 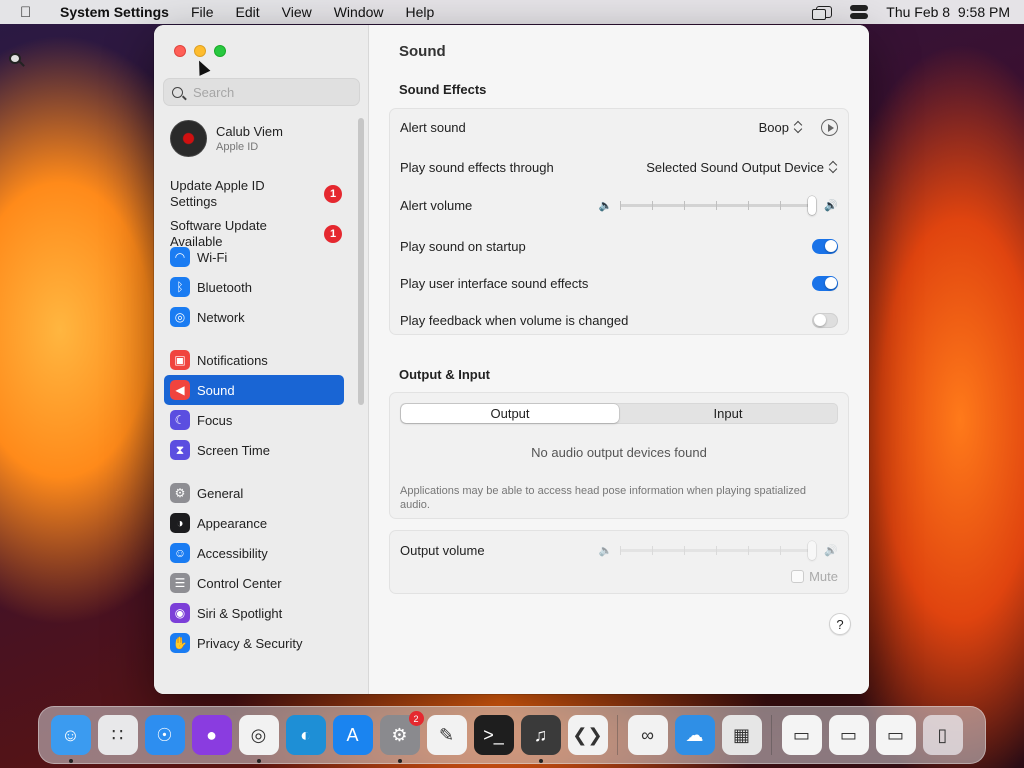 What do you see at coordinates (254, 360) in the screenshot?
I see `sidebar-item-notifications: ▣ Notifications` at bounding box center [254, 360].